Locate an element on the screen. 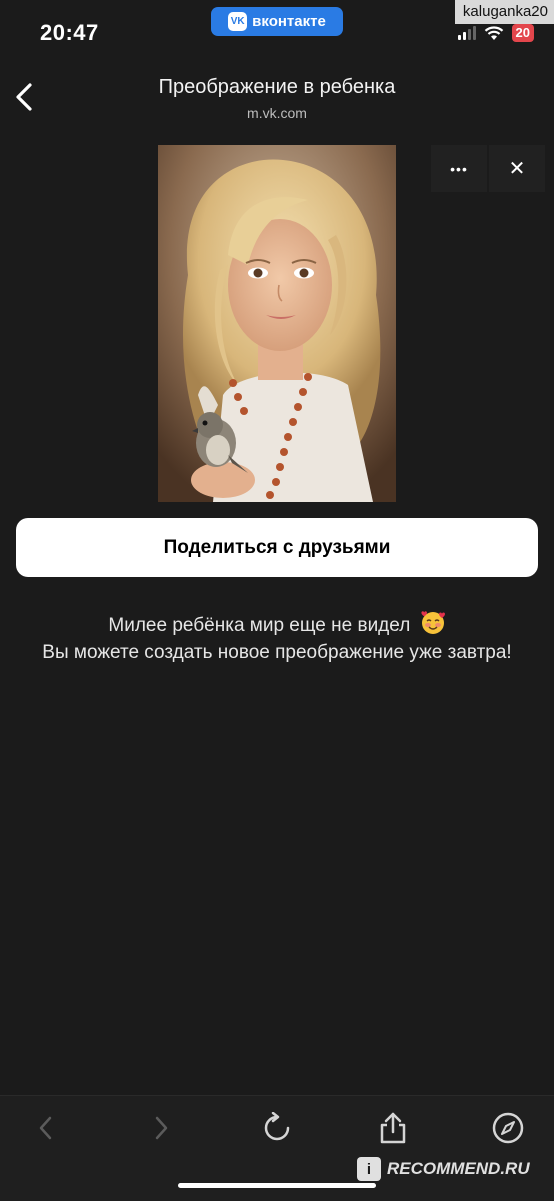  overlay-controls: ••• ✕ is located at coordinates (488, 168).